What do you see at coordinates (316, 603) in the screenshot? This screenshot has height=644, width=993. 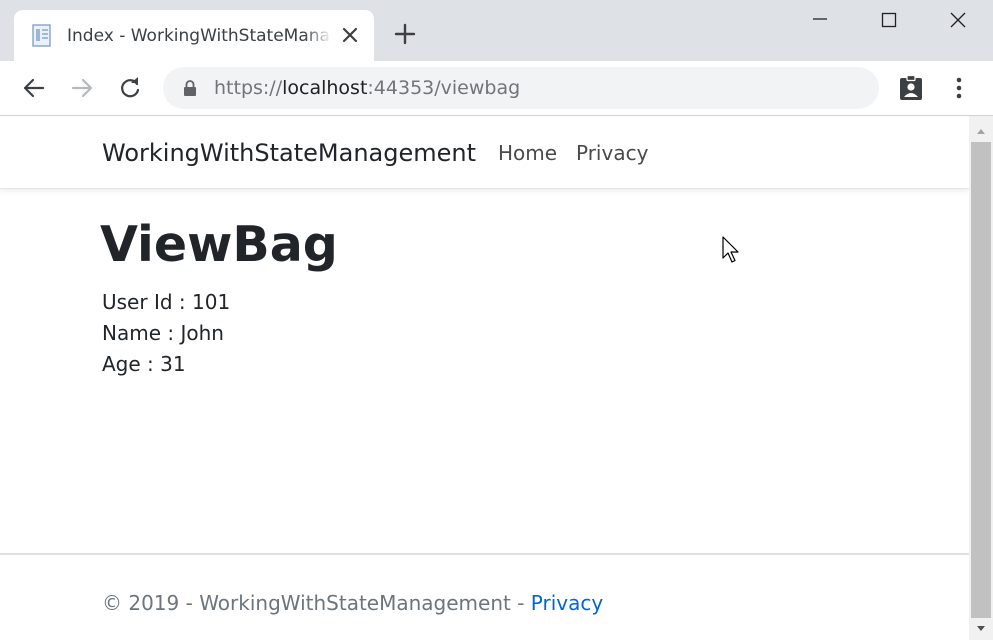 I see `footer-copyright: © 2019 - WorkingWithStateManagement -` at bounding box center [316, 603].